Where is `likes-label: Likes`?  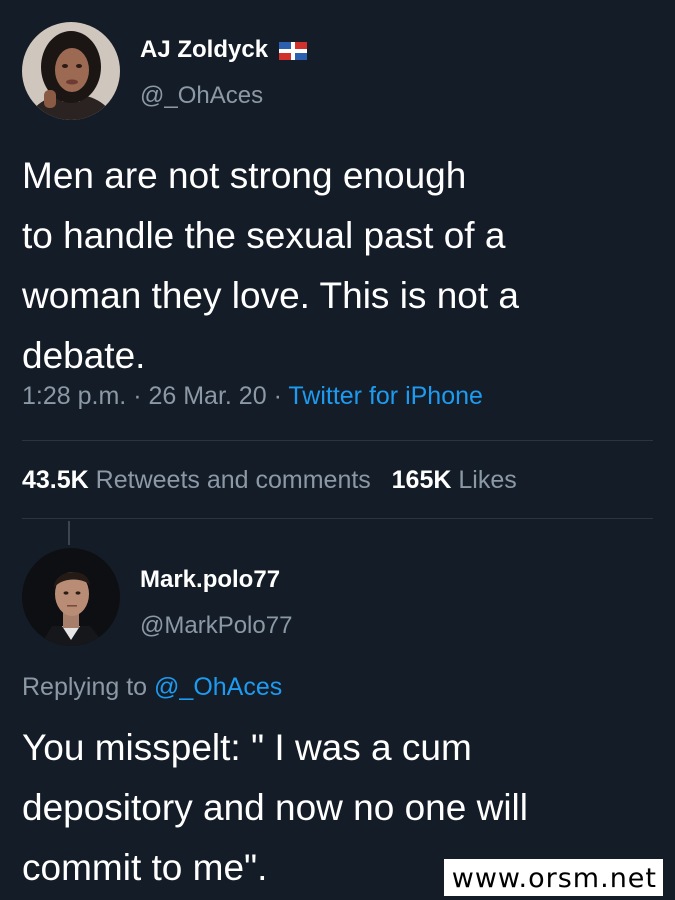 likes-label: Likes is located at coordinates (487, 480).